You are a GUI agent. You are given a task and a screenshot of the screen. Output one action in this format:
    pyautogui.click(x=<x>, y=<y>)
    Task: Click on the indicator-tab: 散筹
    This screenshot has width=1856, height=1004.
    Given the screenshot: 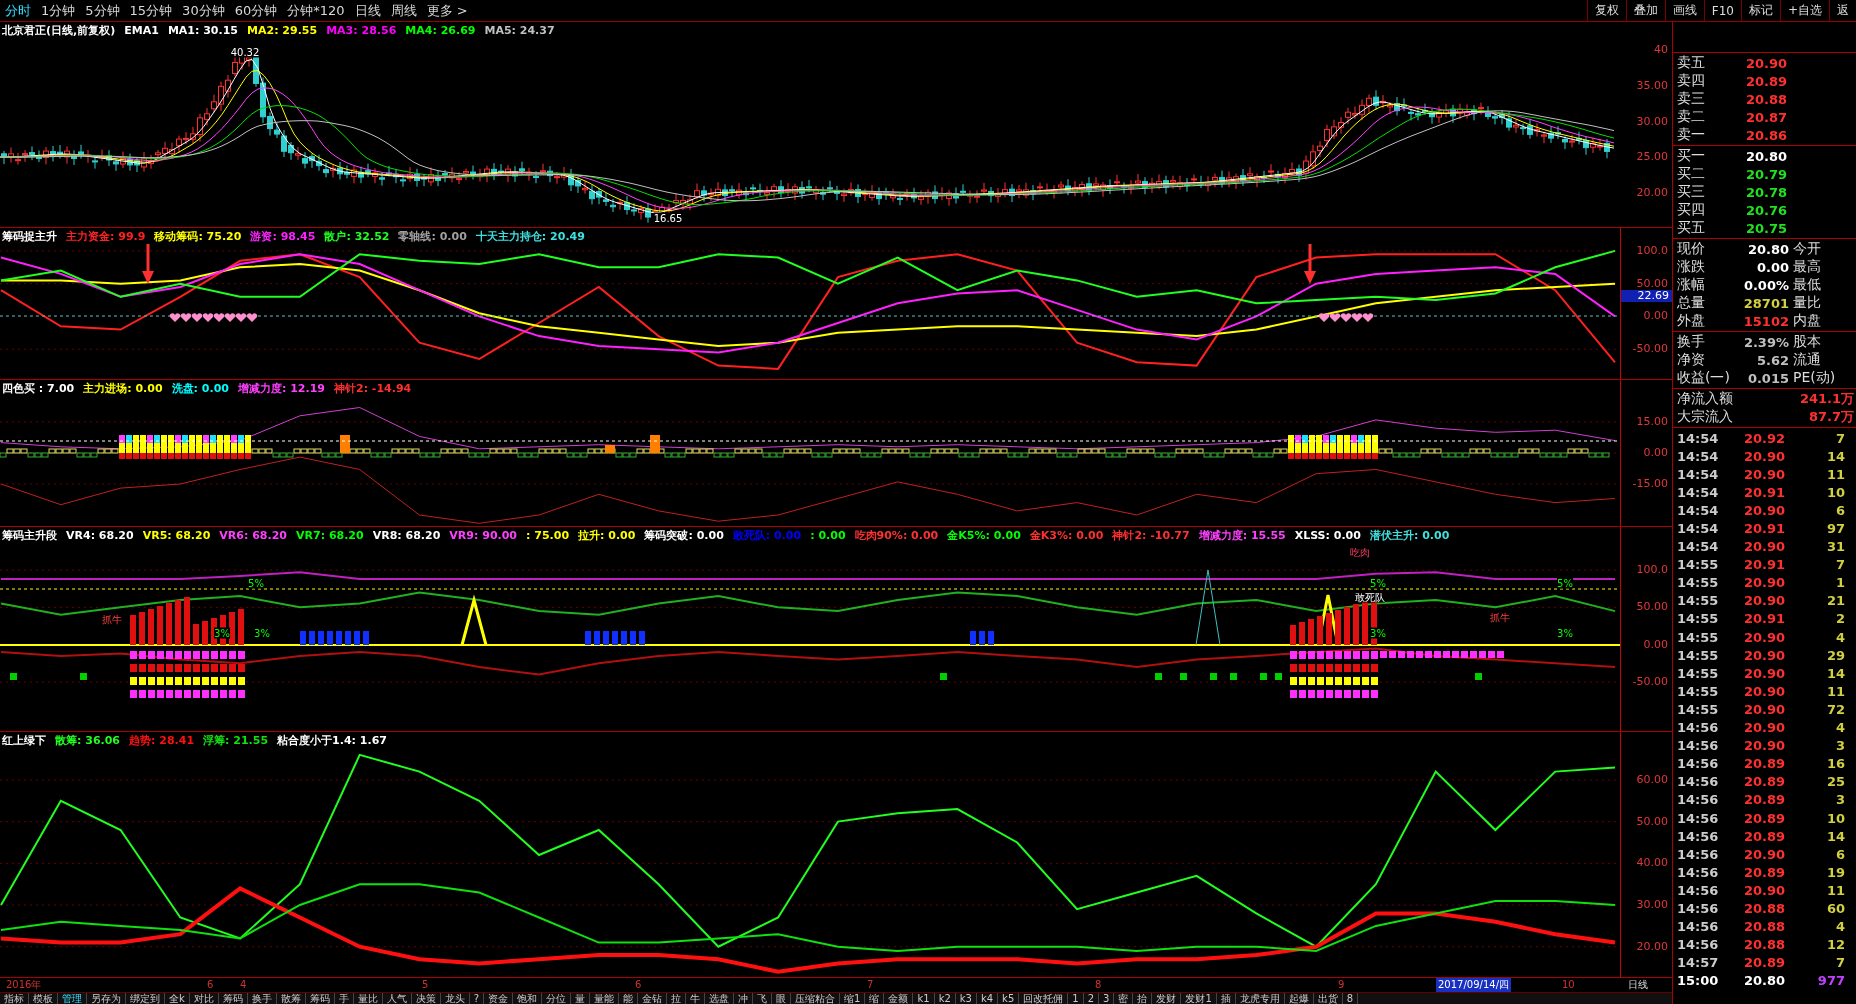 What is the action you would take?
    pyautogui.click(x=291, y=998)
    